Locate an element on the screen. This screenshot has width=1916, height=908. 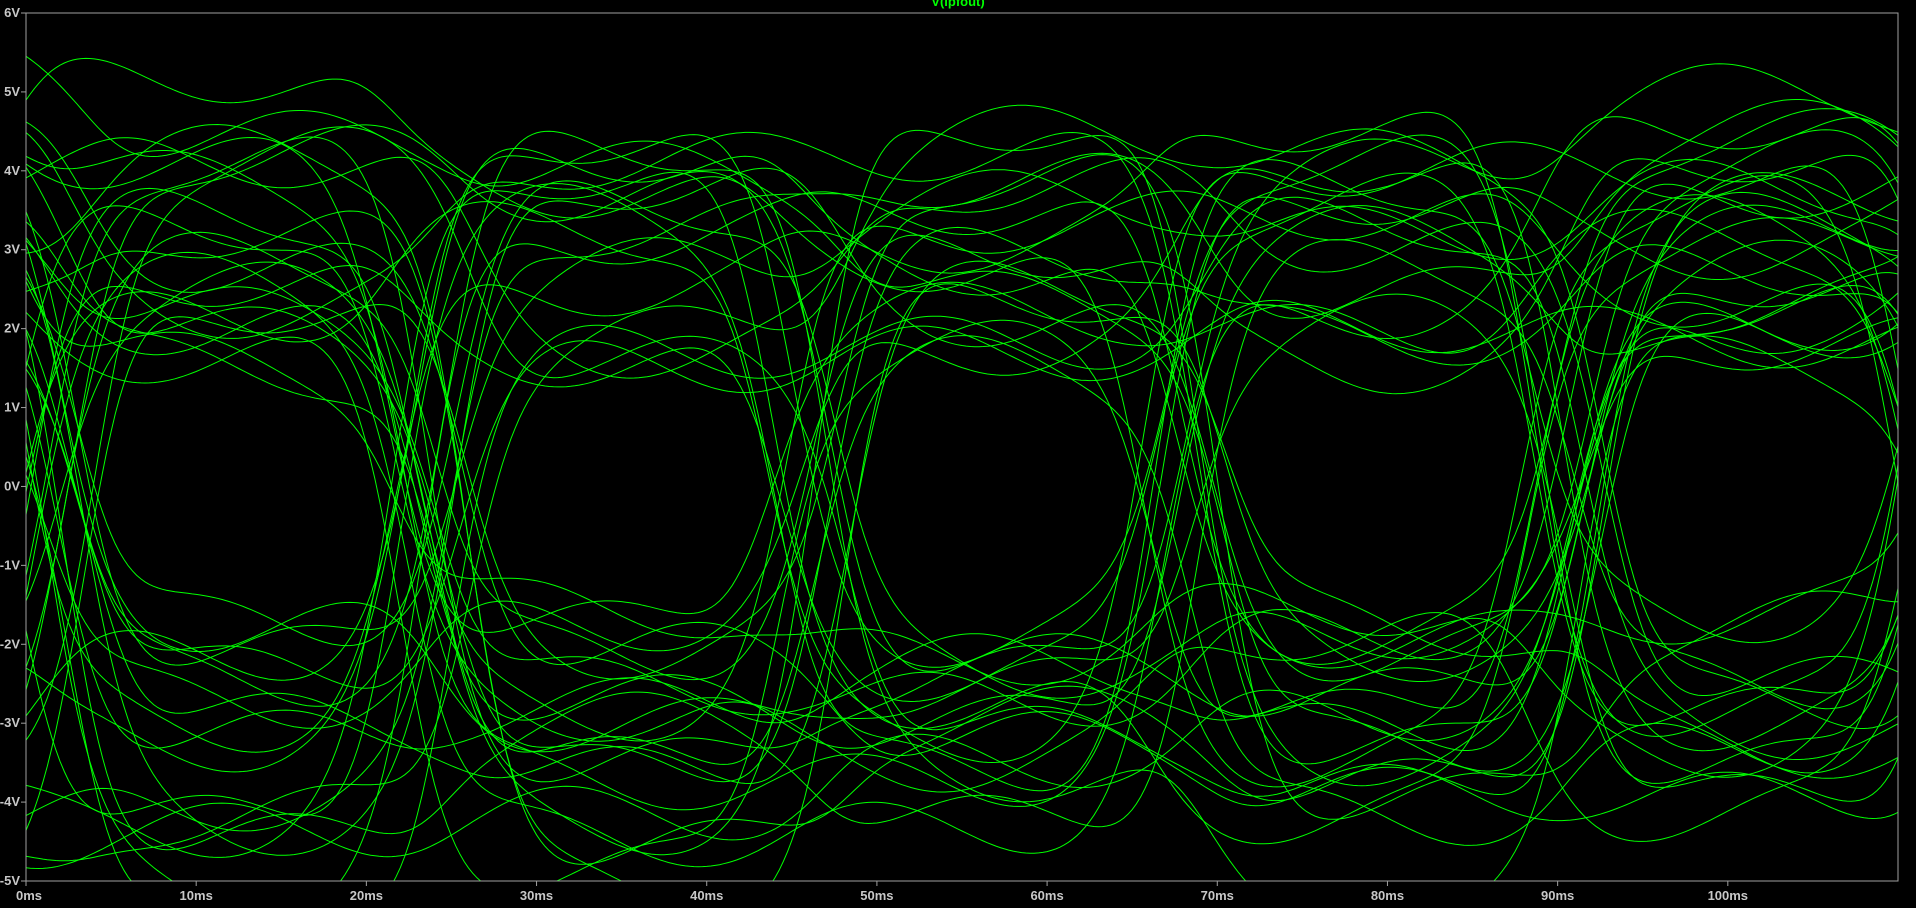
x-tick-label: 30ms is located at coordinates (536, 895).